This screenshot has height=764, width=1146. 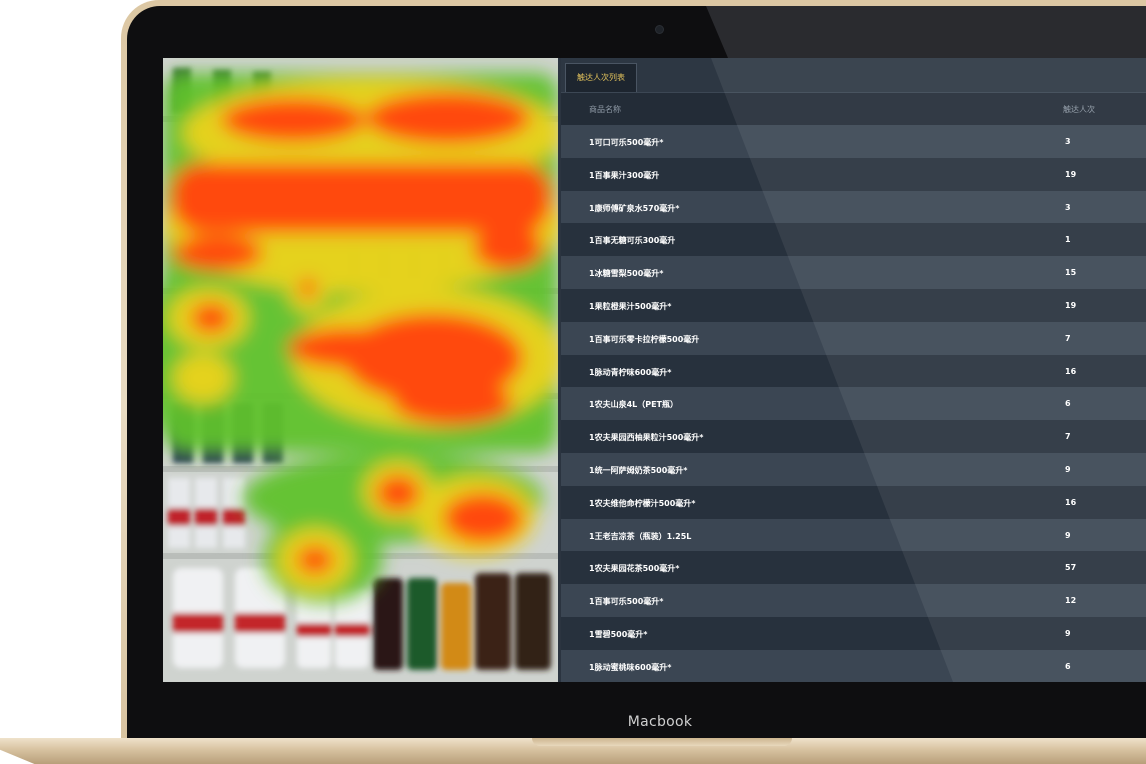 What do you see at coordinates (1068, 240) in the screenshot?
I see `row-reach-count: 1` at bounding box center [1068, 240].